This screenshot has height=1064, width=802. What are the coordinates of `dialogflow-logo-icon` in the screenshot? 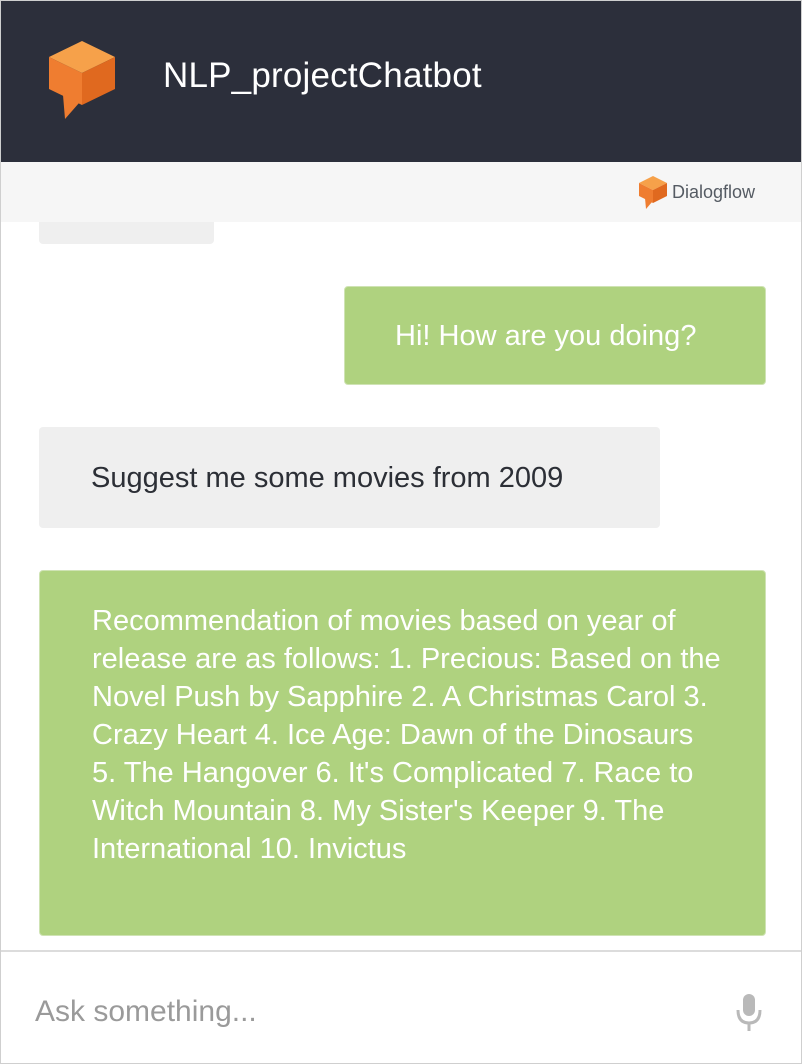 It's located at (82, 80).